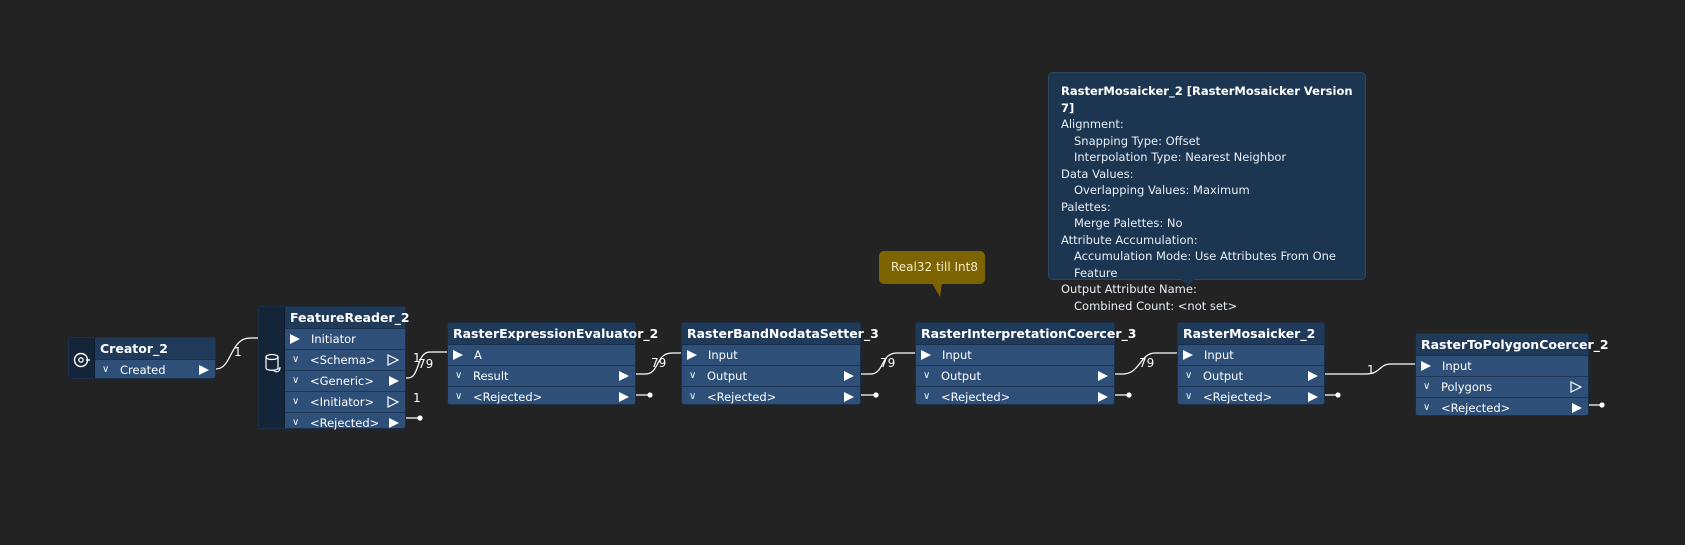 This screenshot has height=545, width=1685. What do you see at coordinates (1137, 140) in the screenshot?
I see `tooltip-setting-line: Snapping Type: Offset` at bounding box center [1137, 140].